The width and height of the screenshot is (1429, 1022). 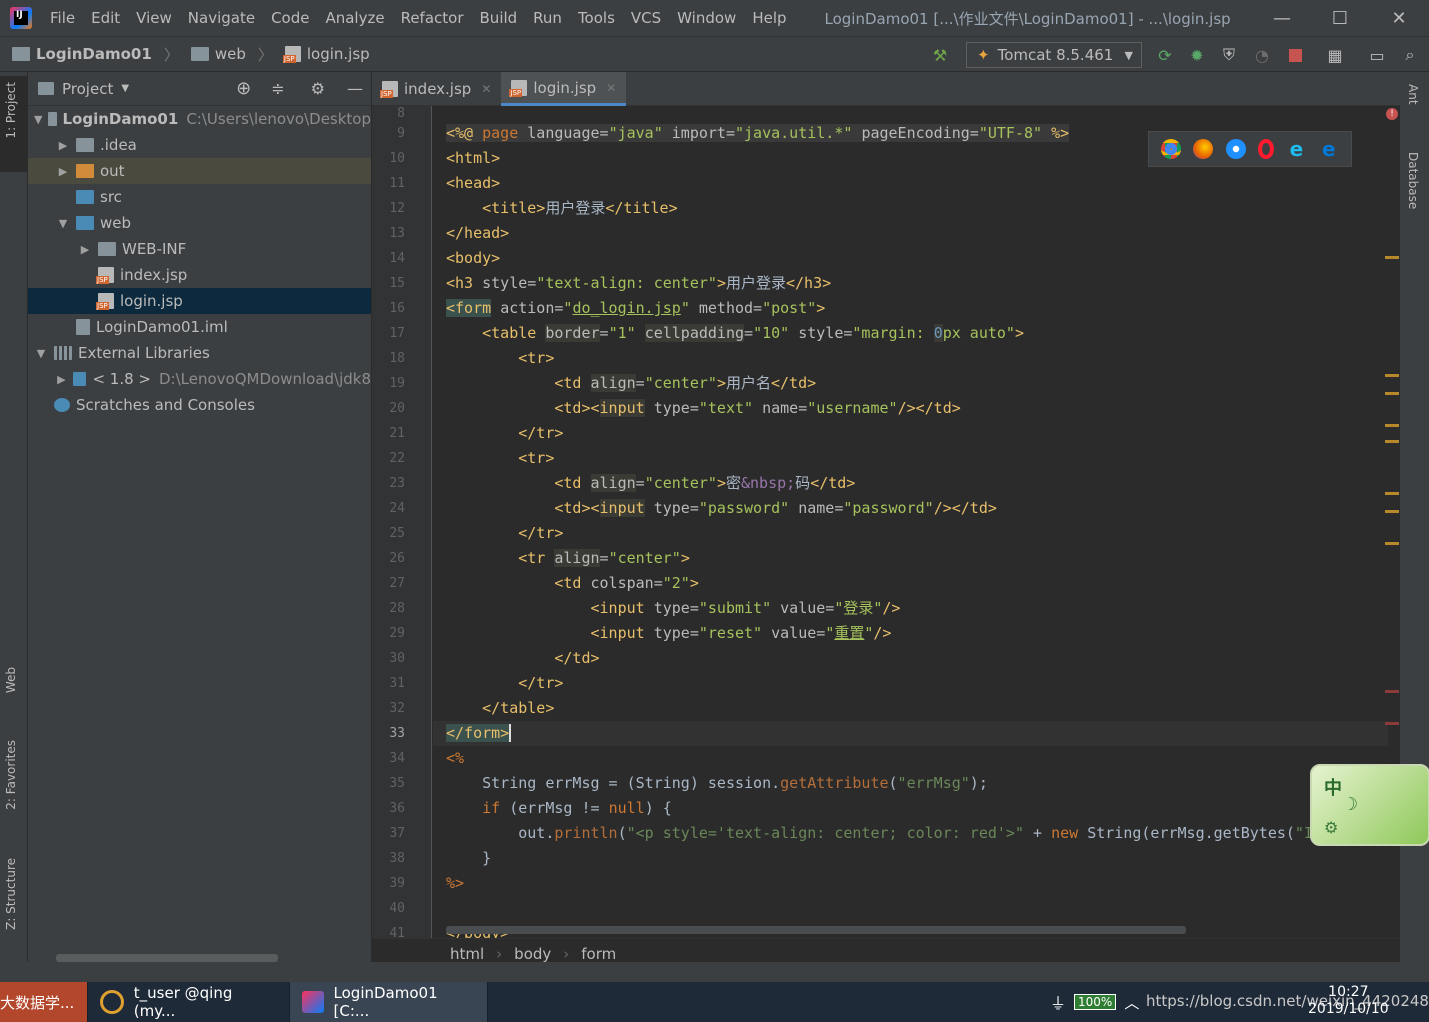 I want to click on tab-index-jsp: index.jsp ✕, so click(x=436, y=89).